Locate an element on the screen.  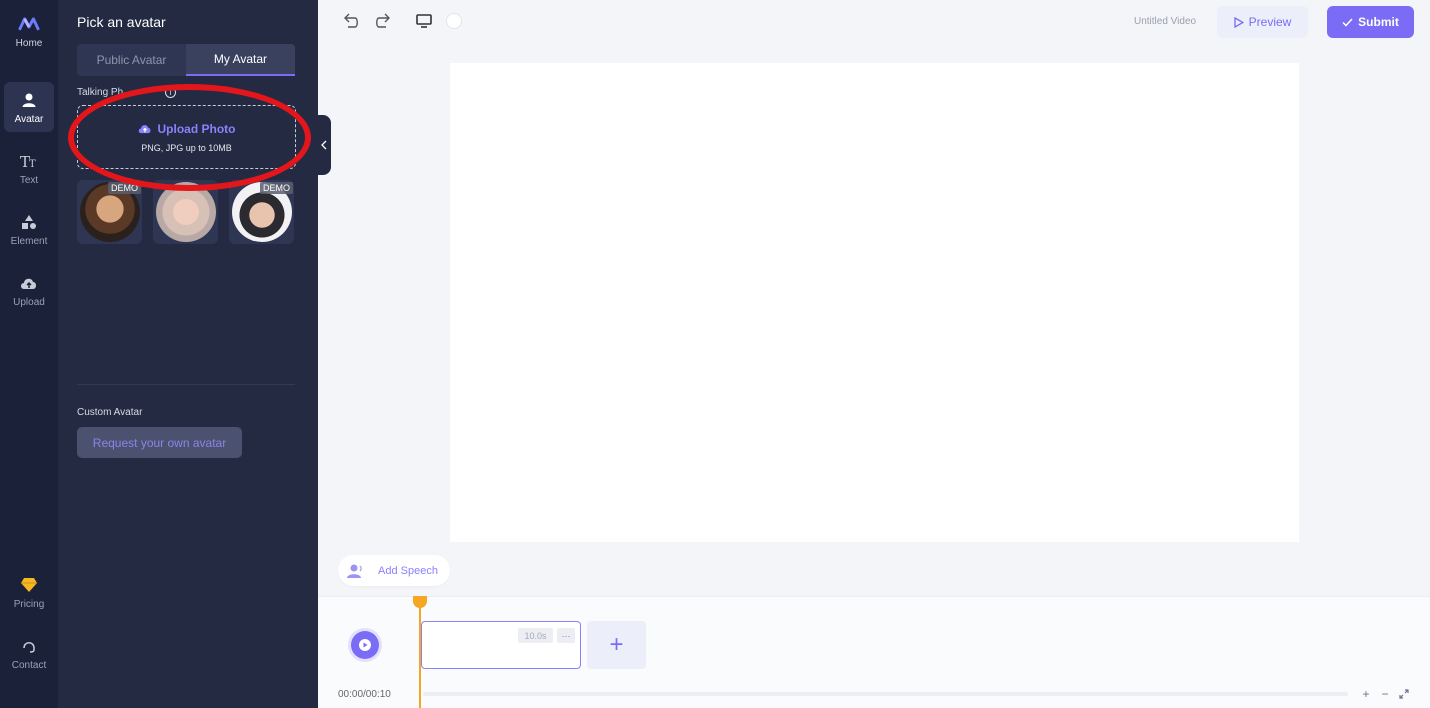
talking-photo-label: Talking Ph i is located at coordinates (127, 92).